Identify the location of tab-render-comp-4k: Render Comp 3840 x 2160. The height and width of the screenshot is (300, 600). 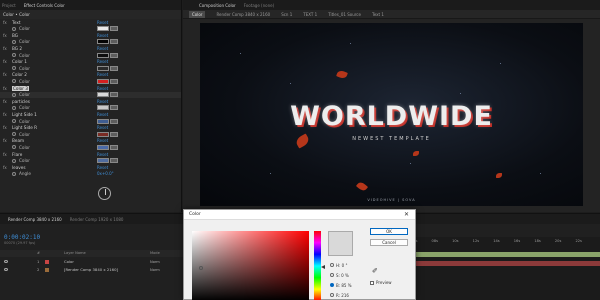
(35, 219).